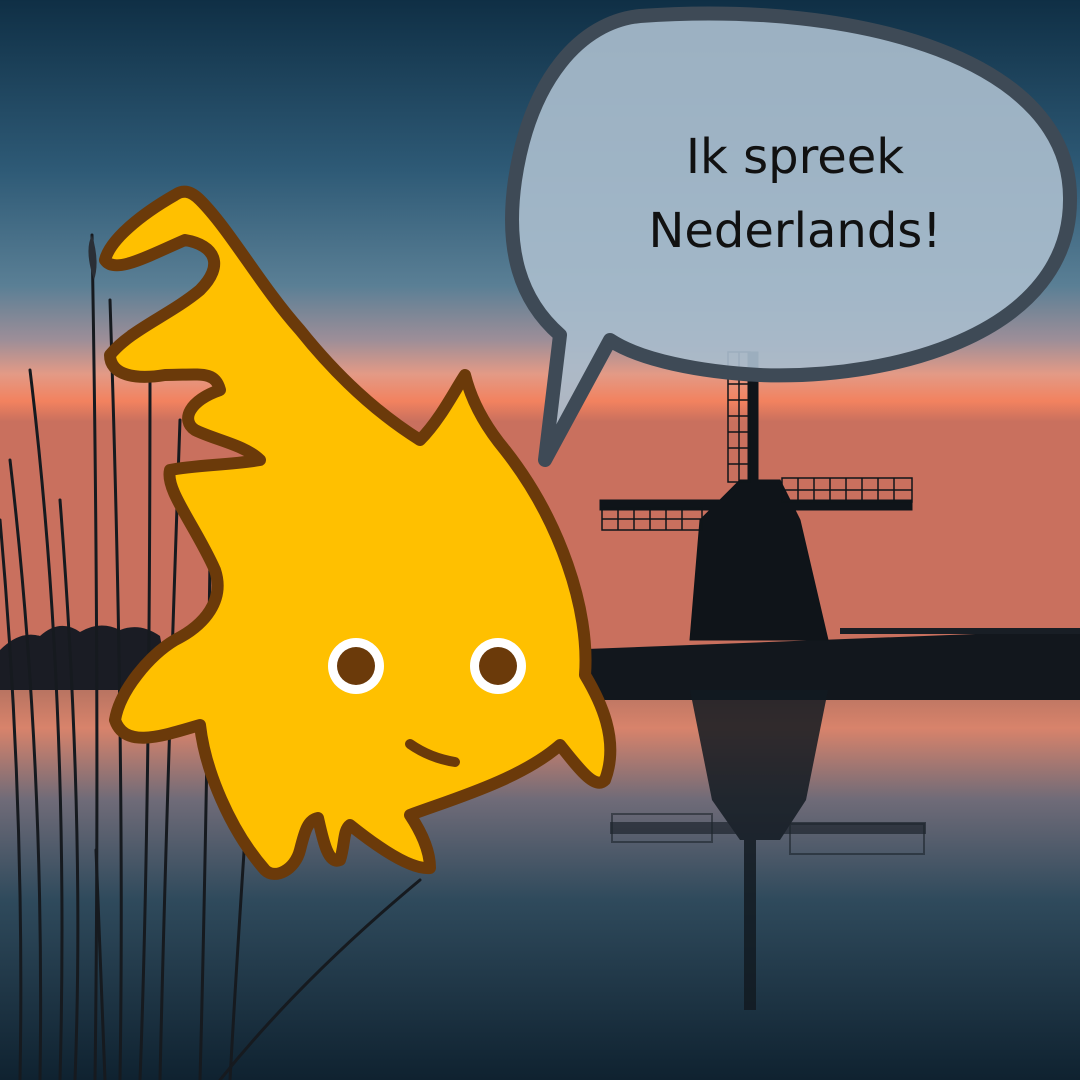 The width and height of the screenshot is (1080, 1080). What do you see at coordinates (795, 194) in the screenshot?
I see `speech-bubble-text: Ik spreek Nederlands!` at bounding box center [795, 194].